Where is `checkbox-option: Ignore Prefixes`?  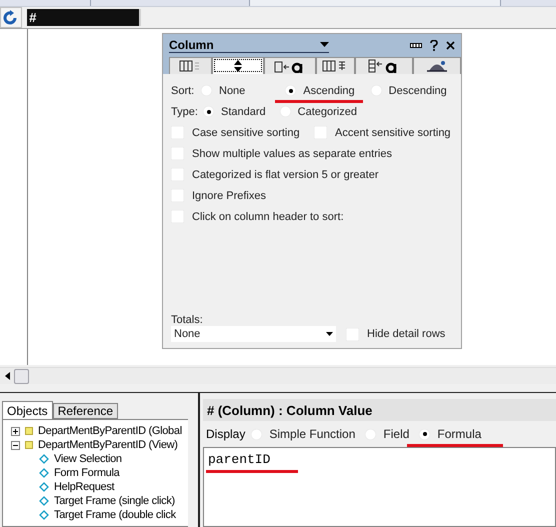
checkbox-option: Ignore Prefixes is located at coordinates (218, 195).